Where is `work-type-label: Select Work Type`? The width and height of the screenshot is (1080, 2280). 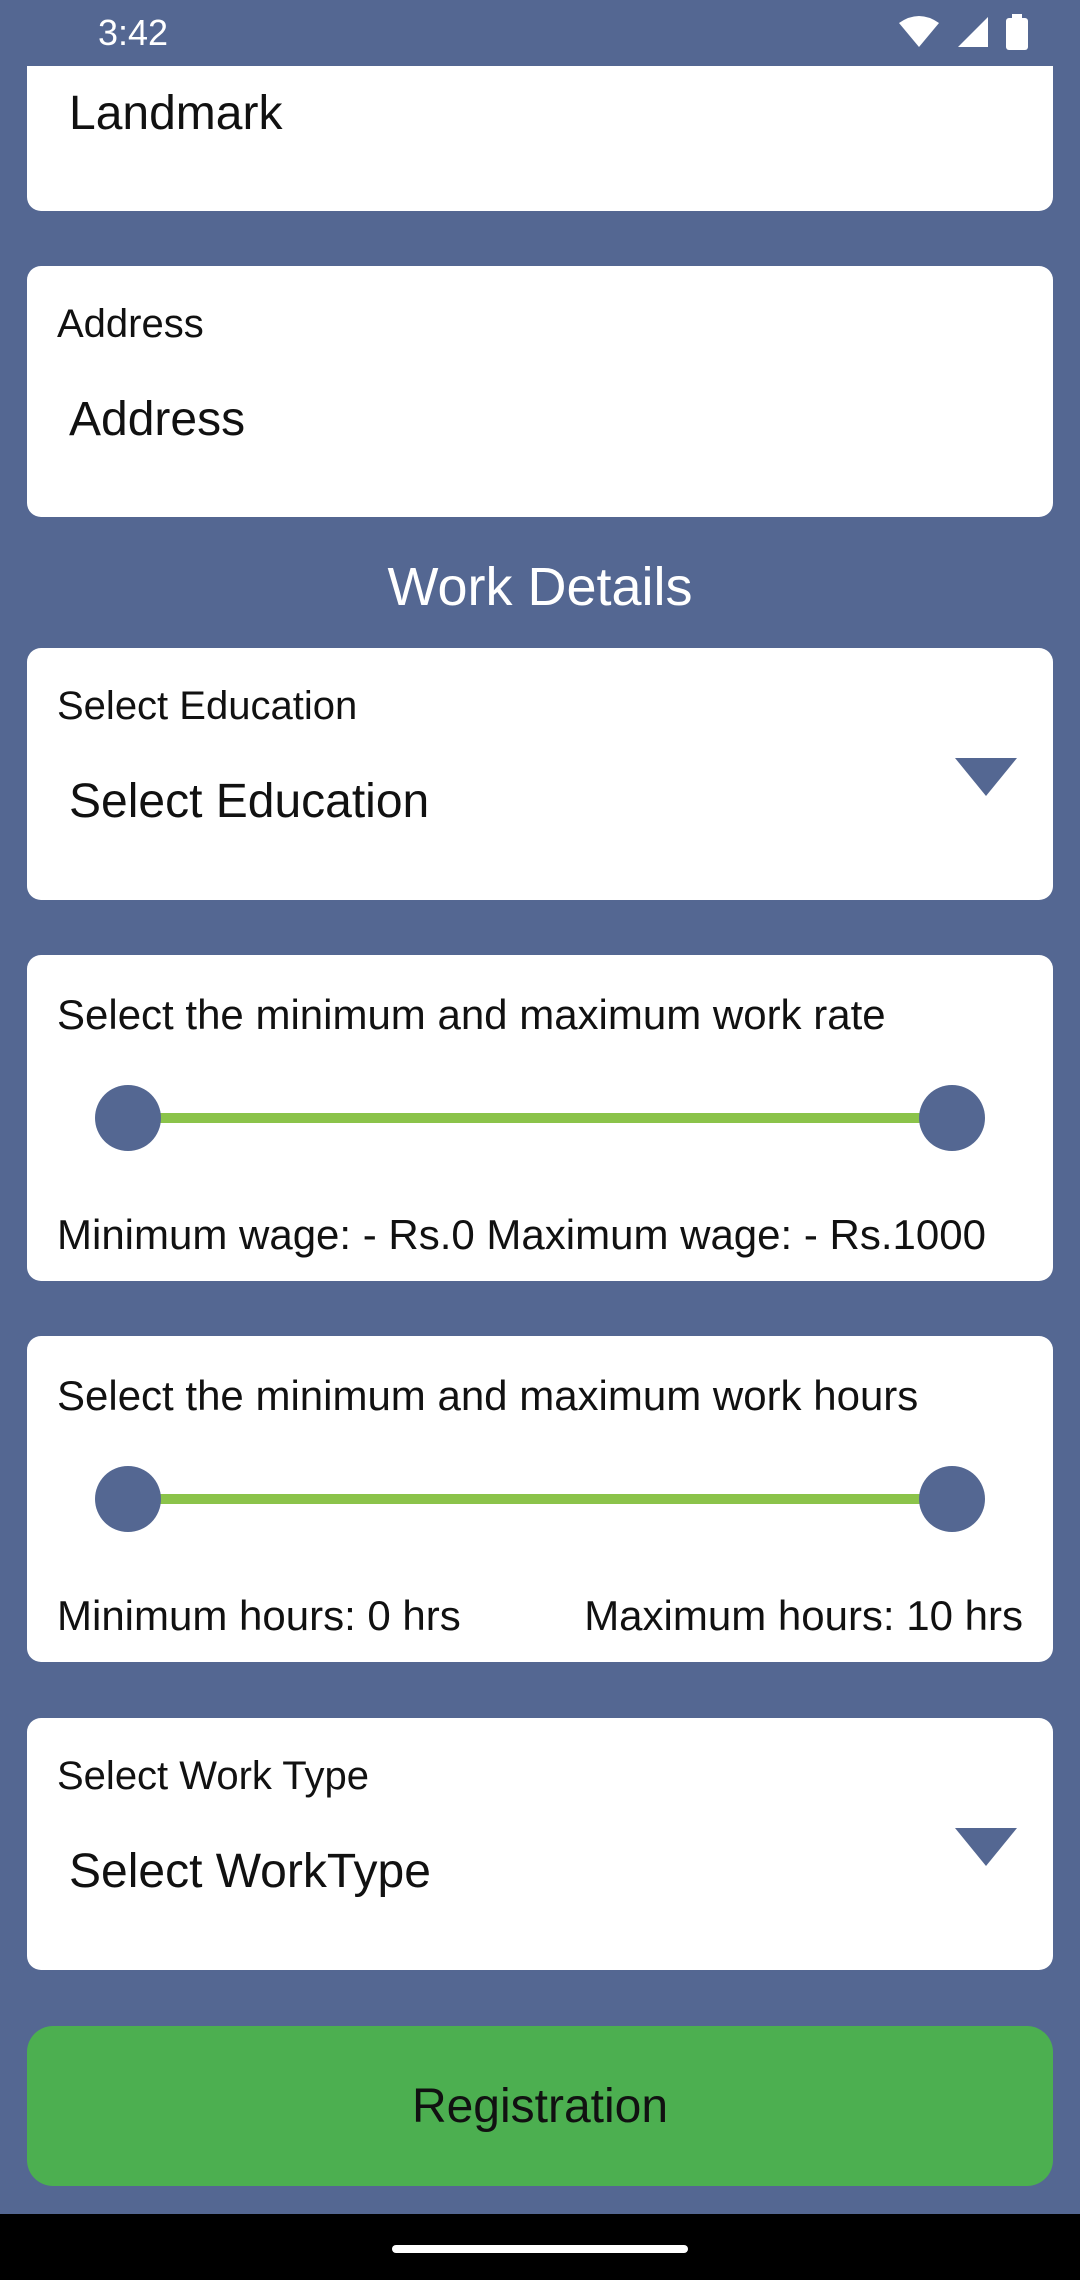
work-type-label: Select Work Type is located at coordinates (213, 1776).